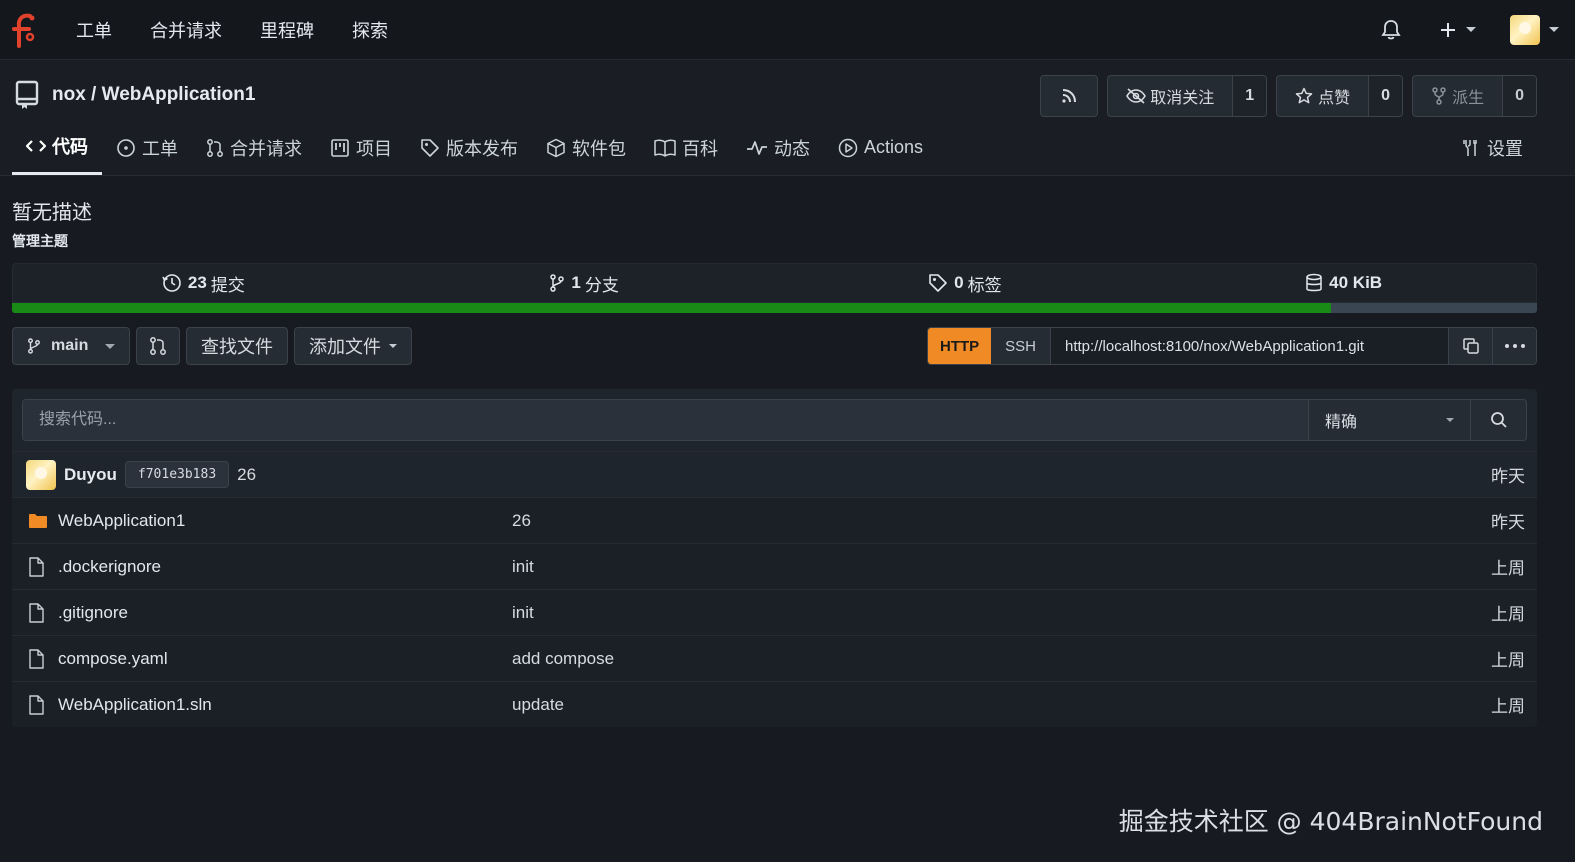 Image resolution: width=1575 pixels, height=862 pixels. I want to click on code-search-bar: 精确, so click(774, 420).